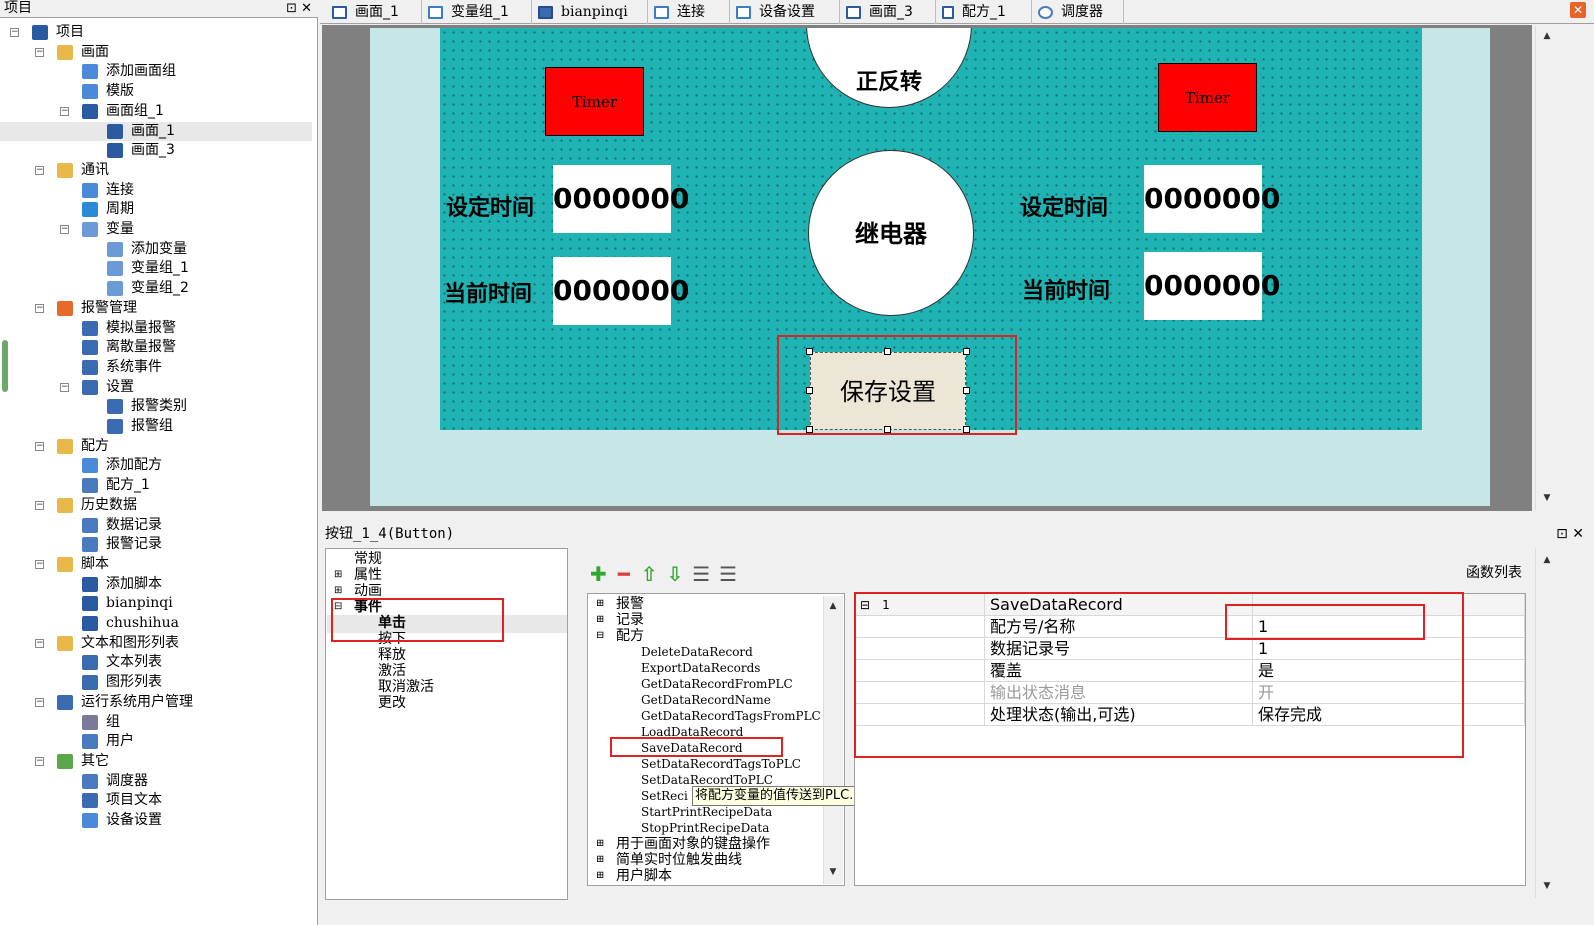  What do you see at coordinates (728, 574) in the screenshot?
I see `outdent-icon: ☰` at bounding box center [728, 574].